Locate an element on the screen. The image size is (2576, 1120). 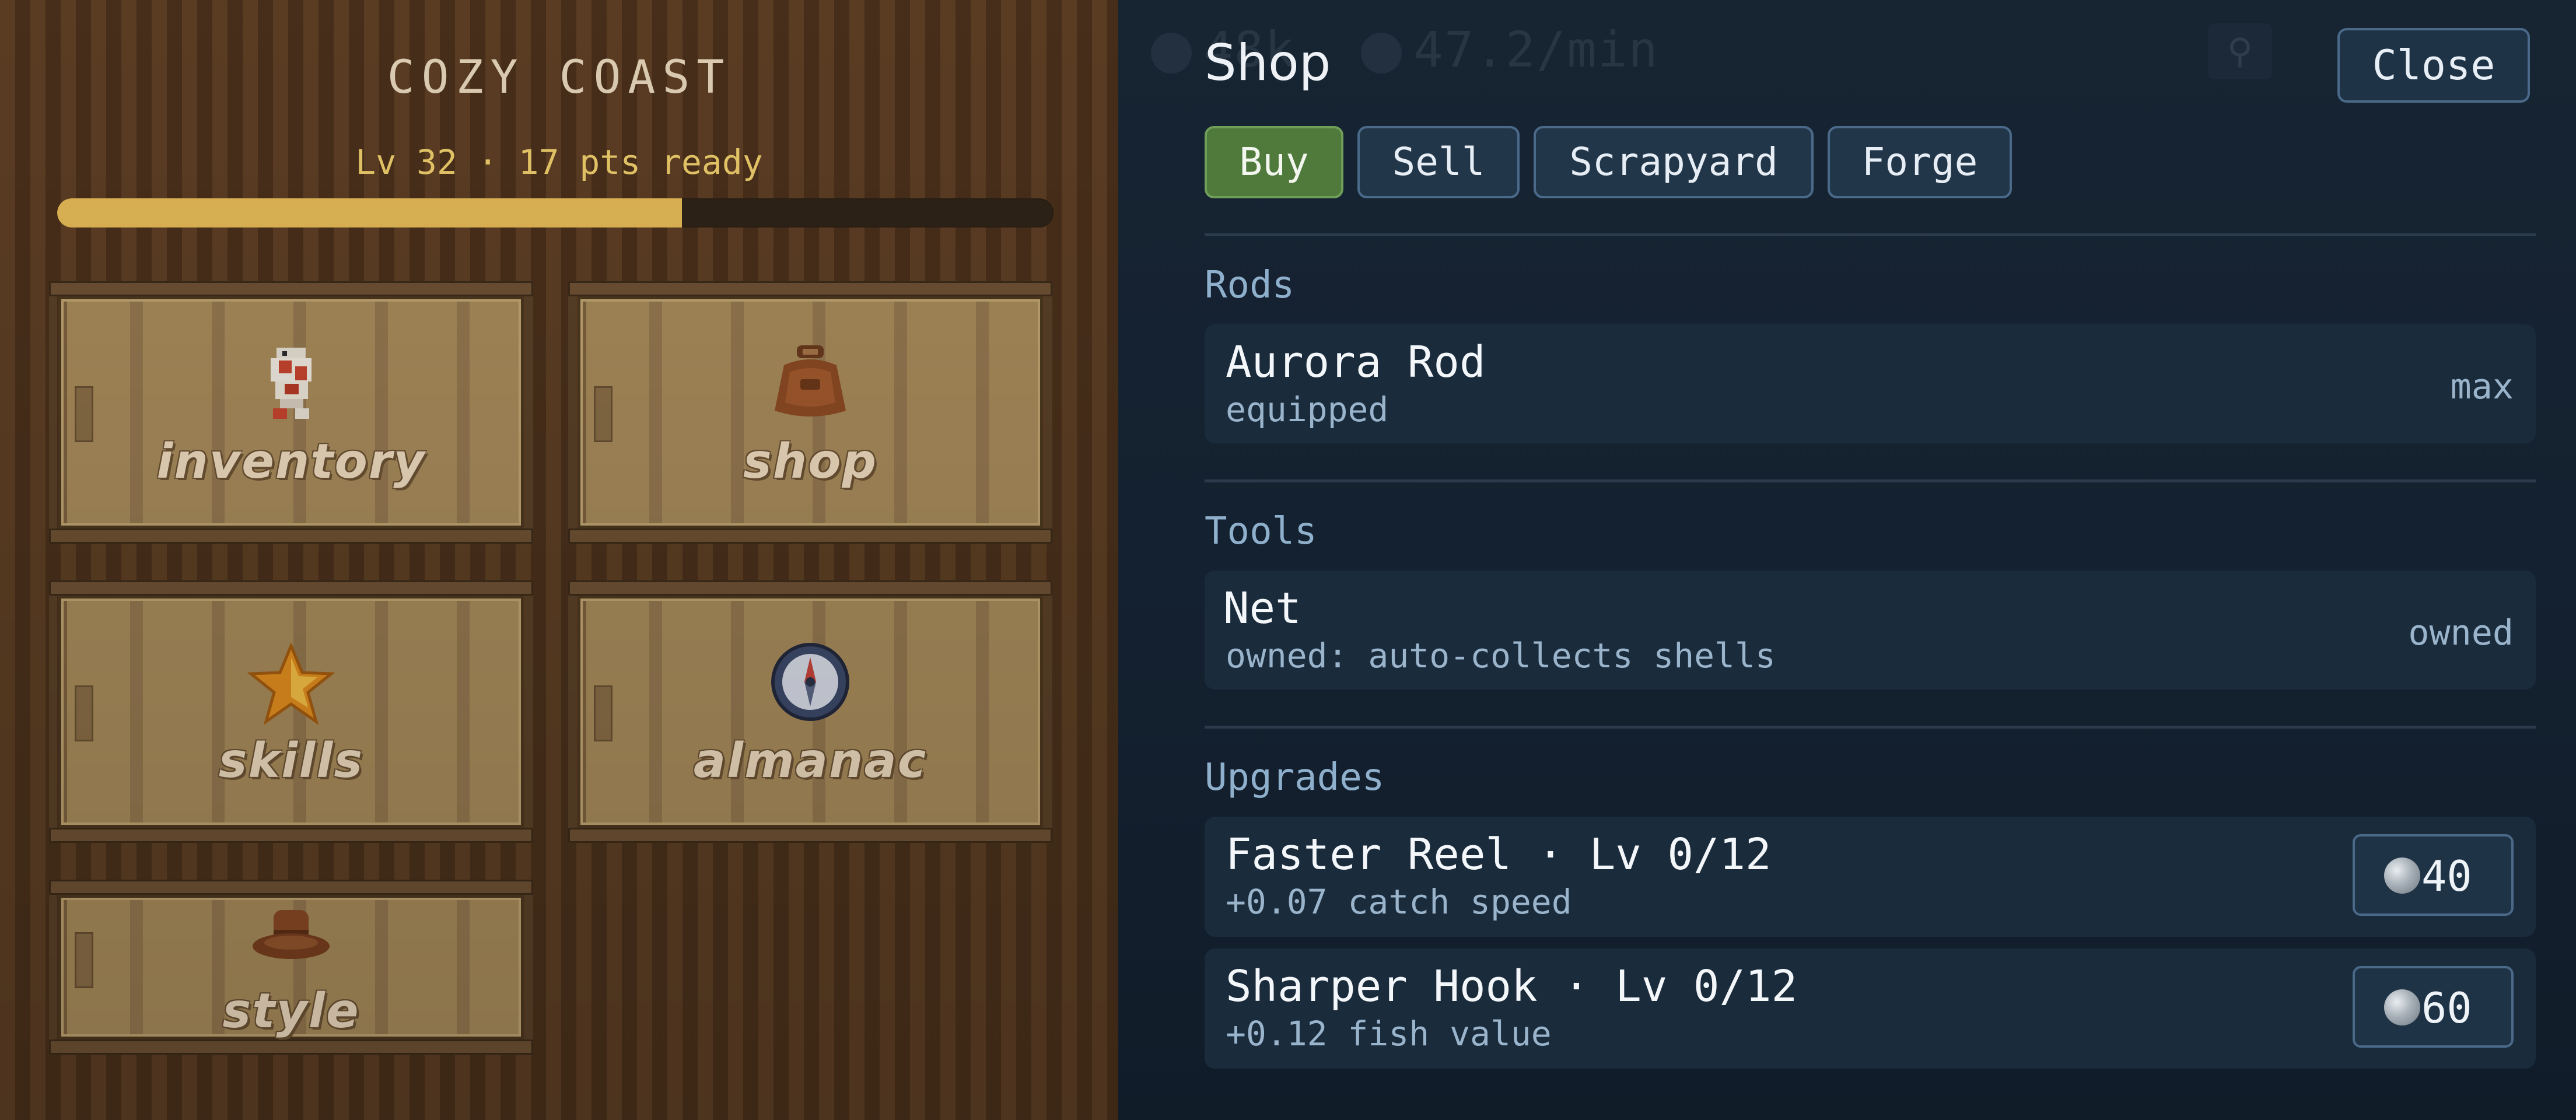
menu-tile-shop: shop is located at coordinates (810, 412).